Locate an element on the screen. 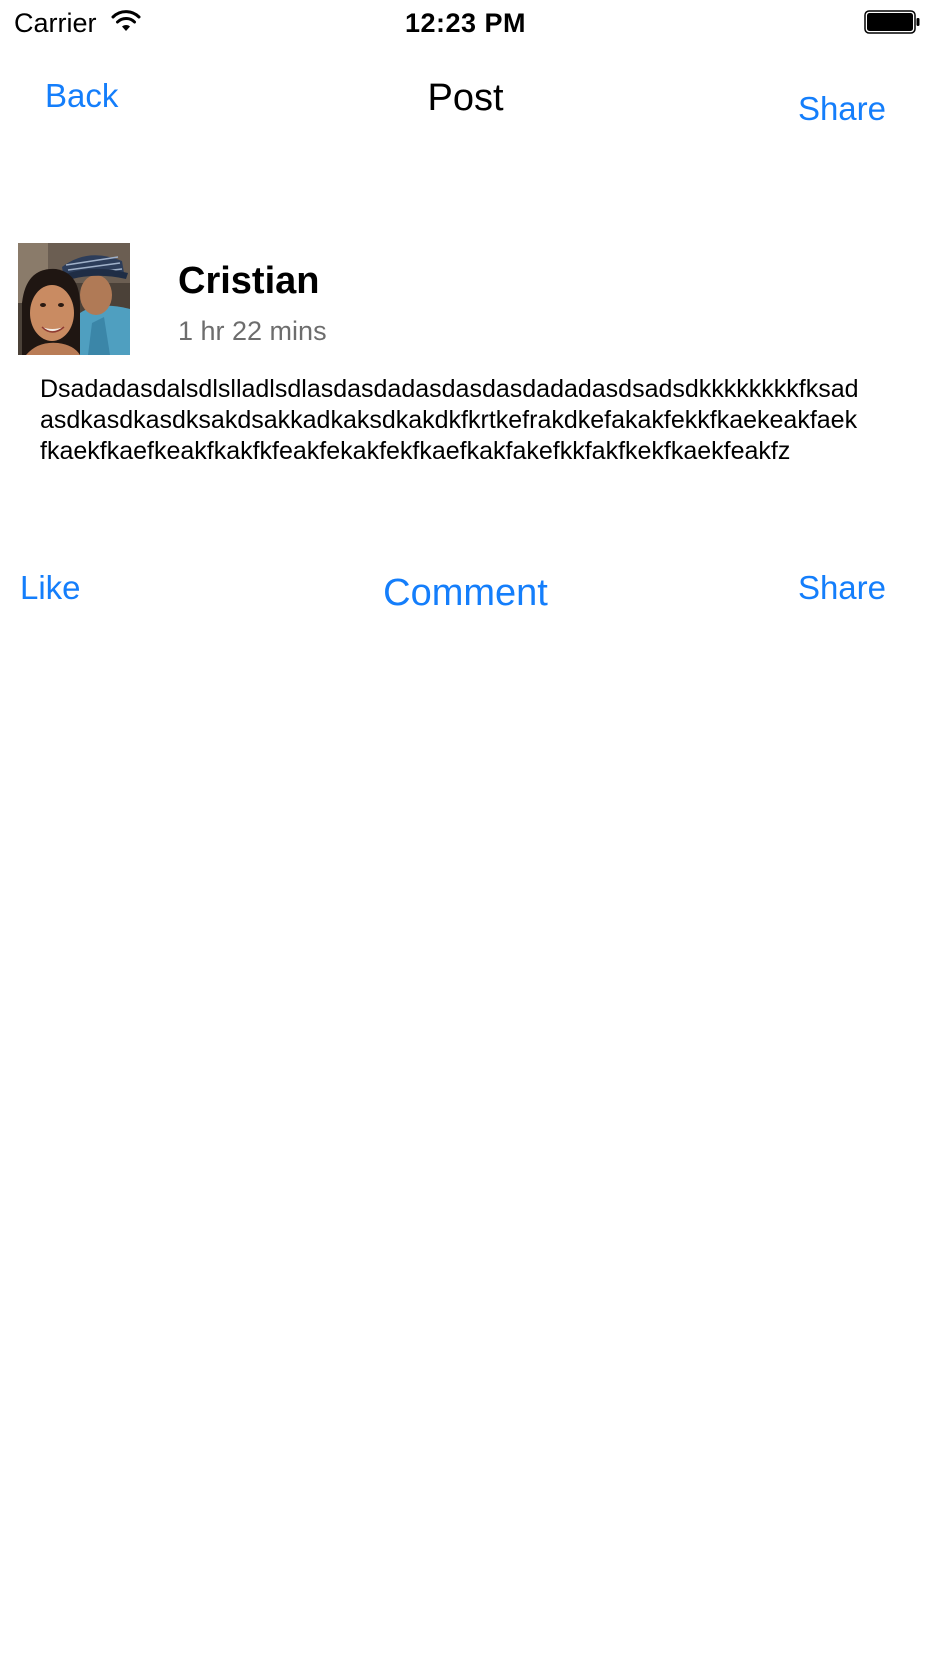 Image resolution: width=931 pixels, height=1656 pixels. post-timestamp: 1 hr 22 mins is located at coordinates (252, 331).